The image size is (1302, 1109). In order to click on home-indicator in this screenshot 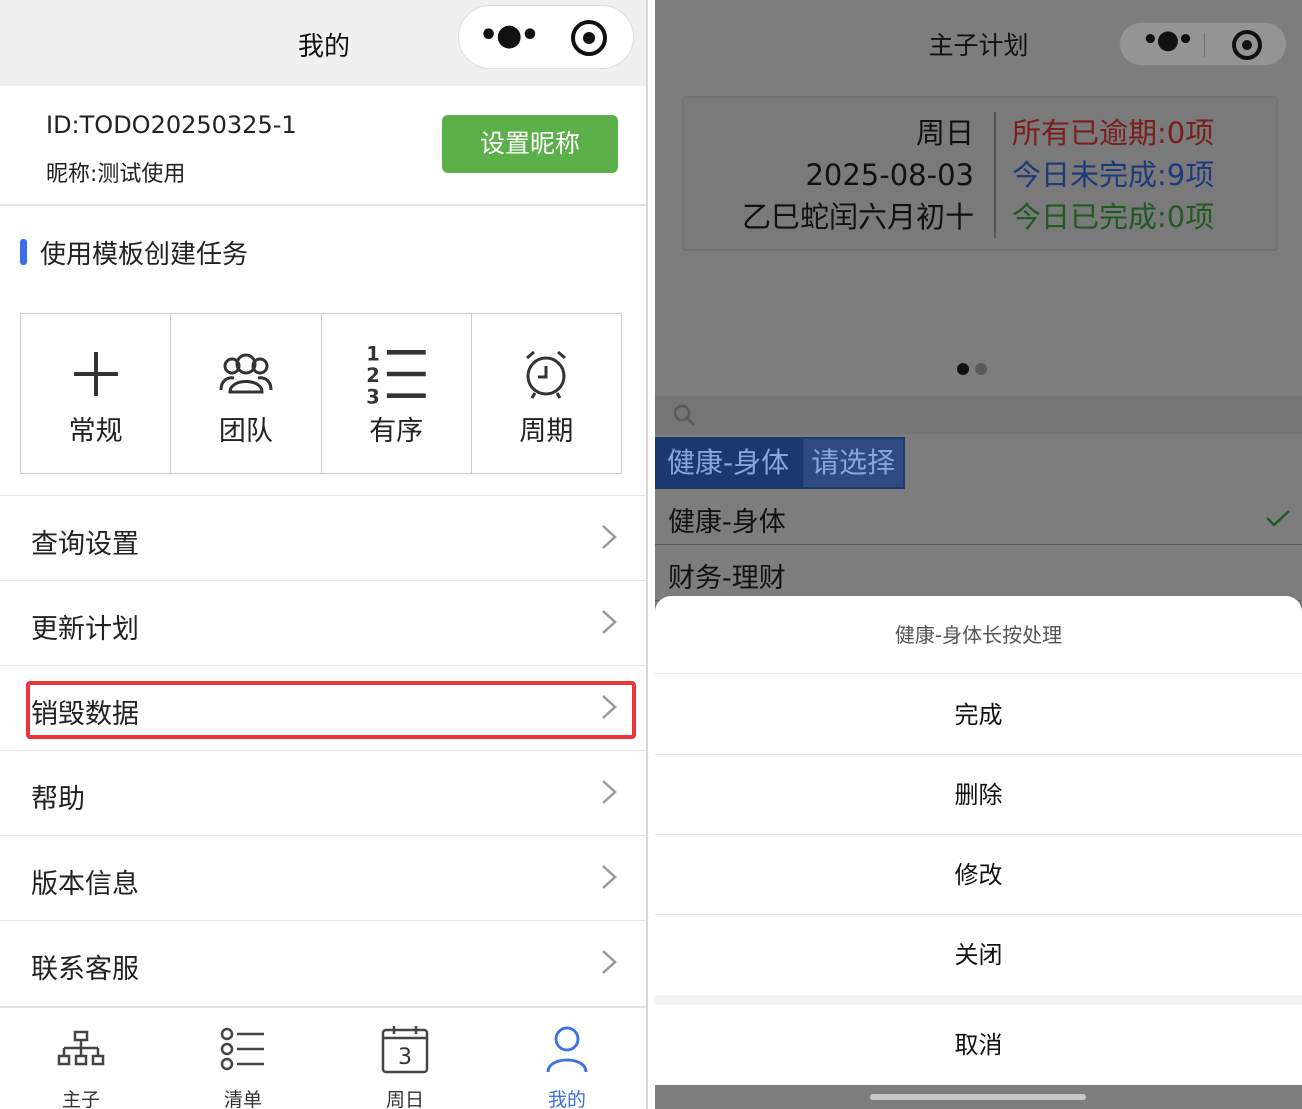, I will do `click(978, 1097)`.